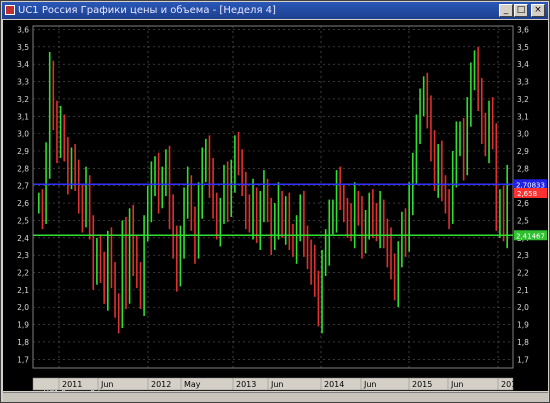  What do you see at coordinates (523, 325) in the screenshot?
I see `y-tick-label-right: 1,9` at bounding box center [523, 325].